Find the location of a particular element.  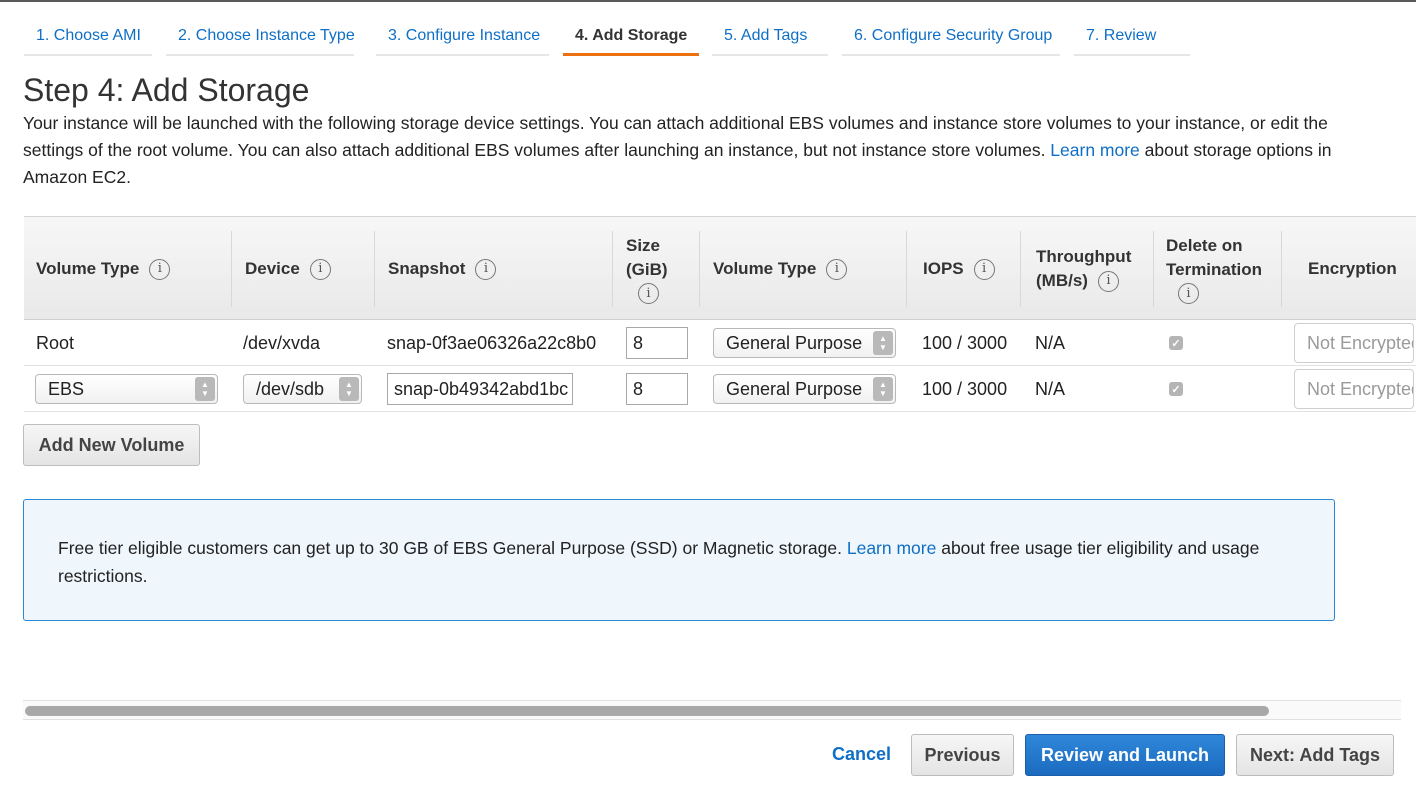

header-label: IOPS is located at coordinates (943, 268).